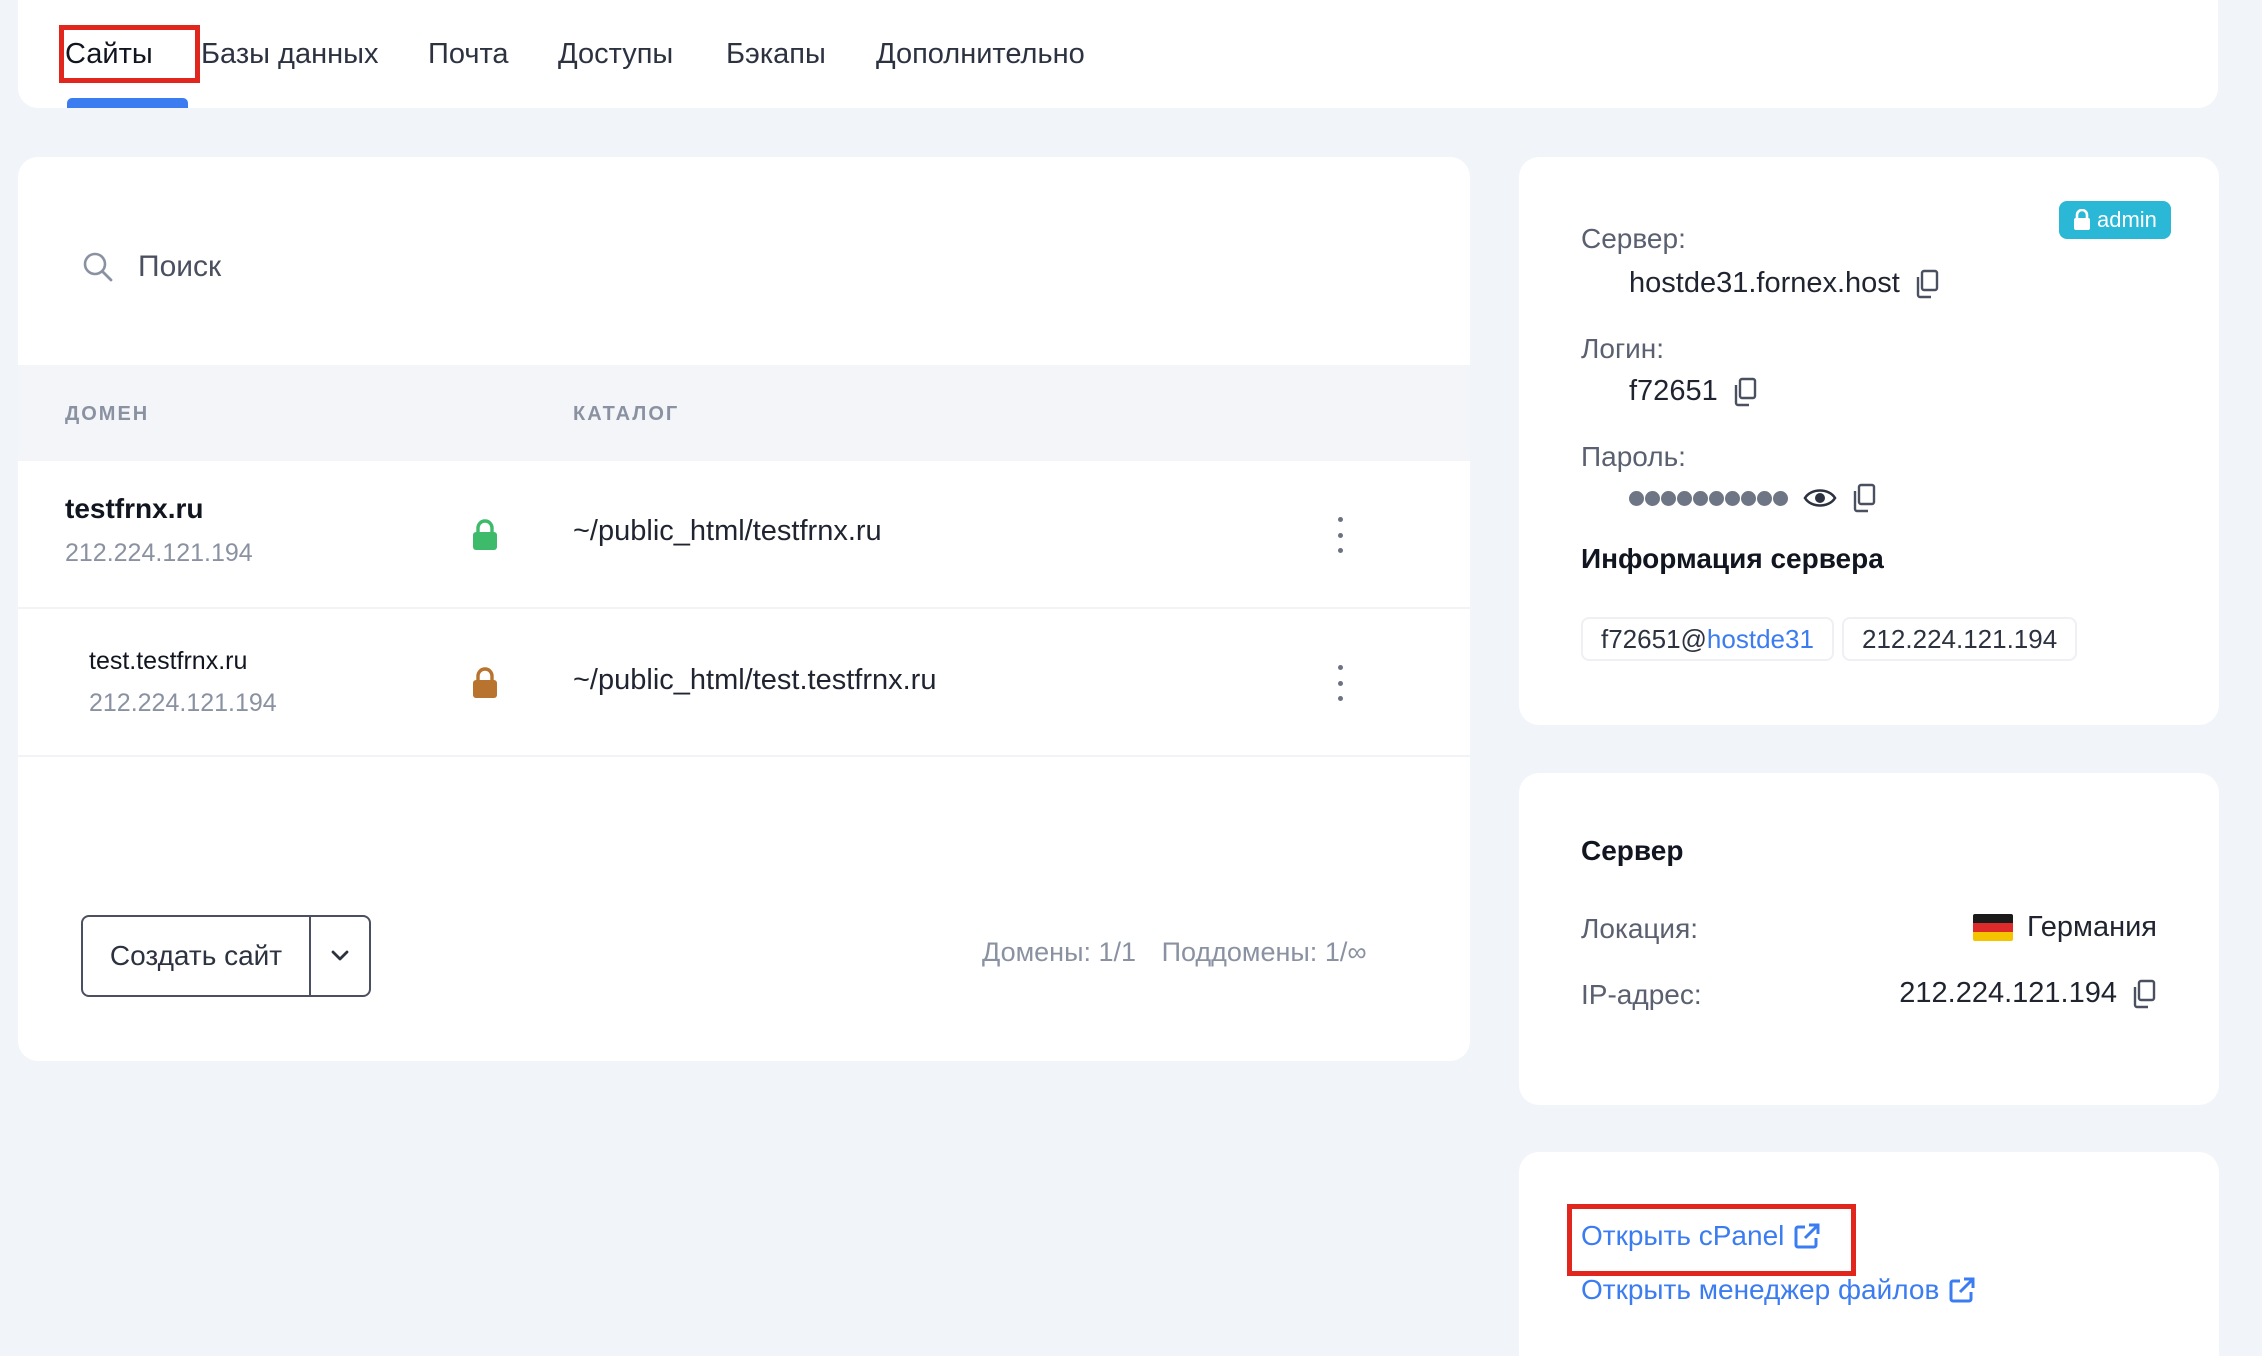 The width and height of the screenshot is (2262, 1356). Describe the element at coordinates (438, 267) in the screenshot. I see `search-input` at that location.